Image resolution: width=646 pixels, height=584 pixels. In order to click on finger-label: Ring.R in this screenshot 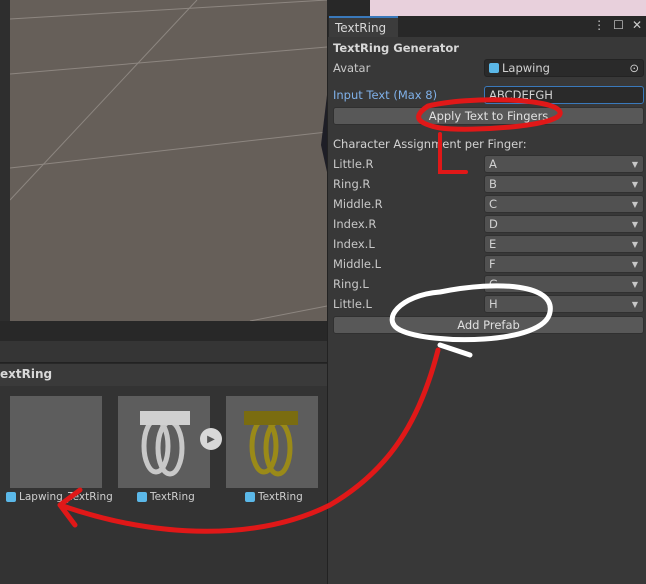, I will do `click(352, 184)`.